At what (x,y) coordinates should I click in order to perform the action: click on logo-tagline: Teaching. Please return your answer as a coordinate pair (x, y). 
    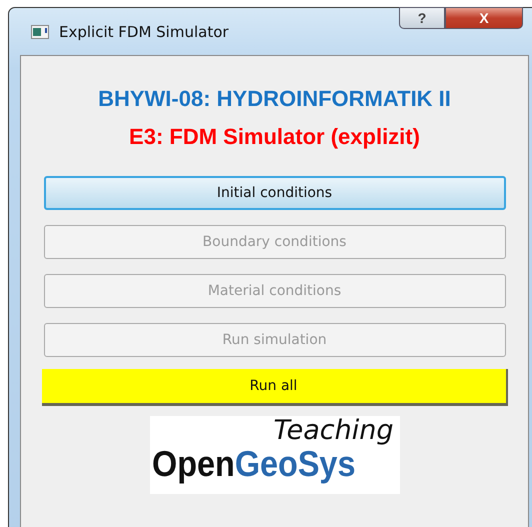
    Looking at the image, I should click on (333, 431).